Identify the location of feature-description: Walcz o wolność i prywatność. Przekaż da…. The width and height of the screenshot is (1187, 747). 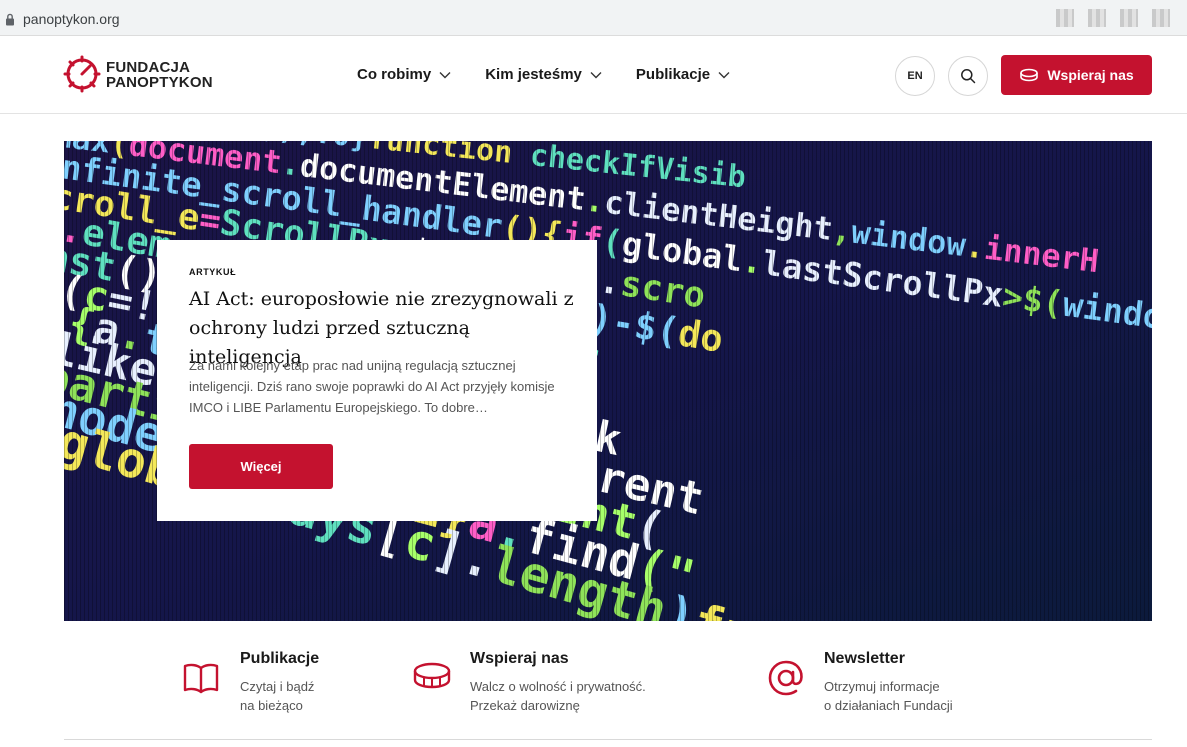
(558, 696).